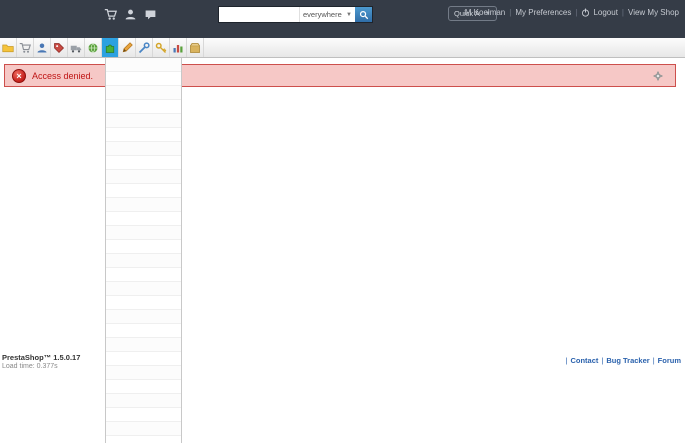 The image size is (685, 443). Describe the element at coordinates (653, 12) in the screenshot. I see `view-my-shop-link: View My Shop` at that location.